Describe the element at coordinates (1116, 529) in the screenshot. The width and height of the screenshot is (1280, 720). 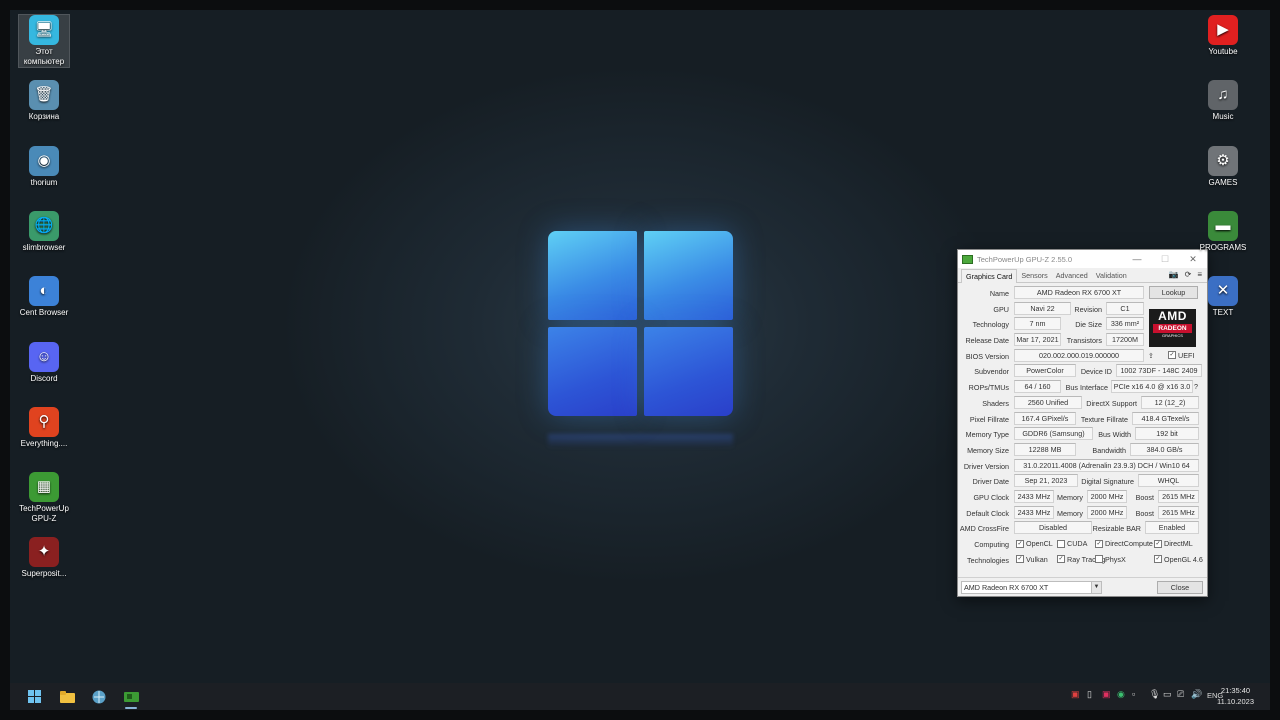
I see `label-resizable-bar: Resizable BAR` at that location.